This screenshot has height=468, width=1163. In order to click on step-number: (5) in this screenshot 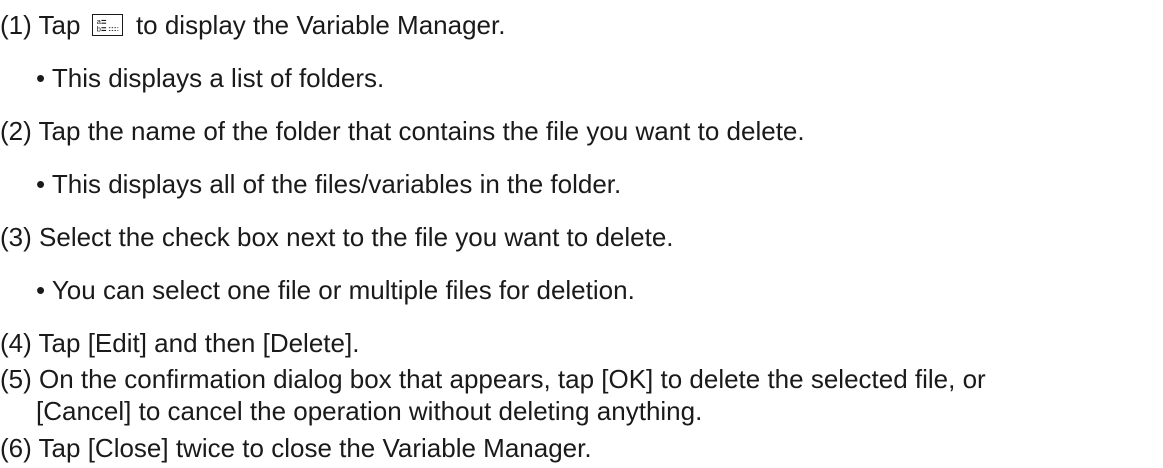, I will do `click(16, 379)`.